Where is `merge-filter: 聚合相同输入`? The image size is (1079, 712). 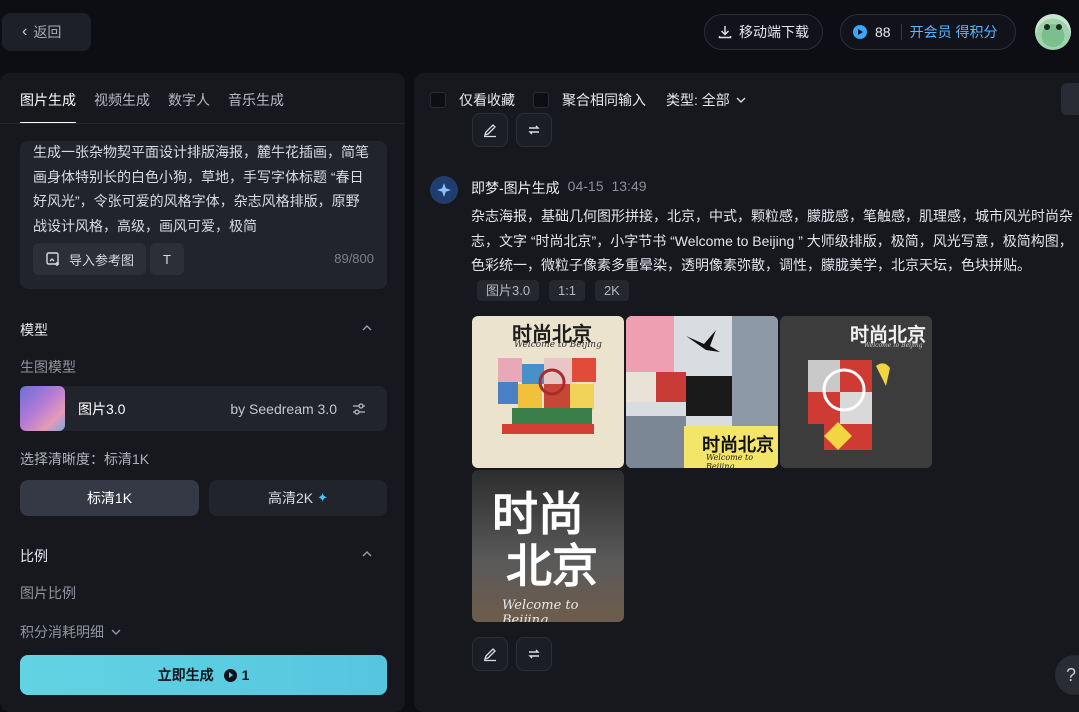 merge-filter: 聚合相同输入 is located at coordinates (589, 100).